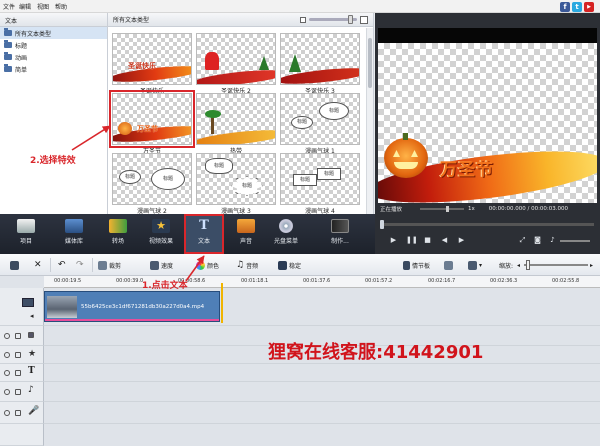  I want to click on tile-thumbnail: 标题 标题, so click(320, 179).